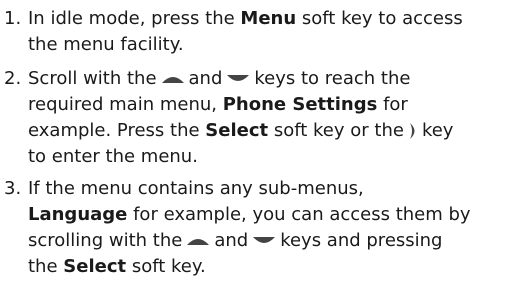 The image size is (531, 288). What do you see at coordinates (332, 78) in the screenshot?
I see `text-run: keys to reach the` at bounding box center [332, 78].